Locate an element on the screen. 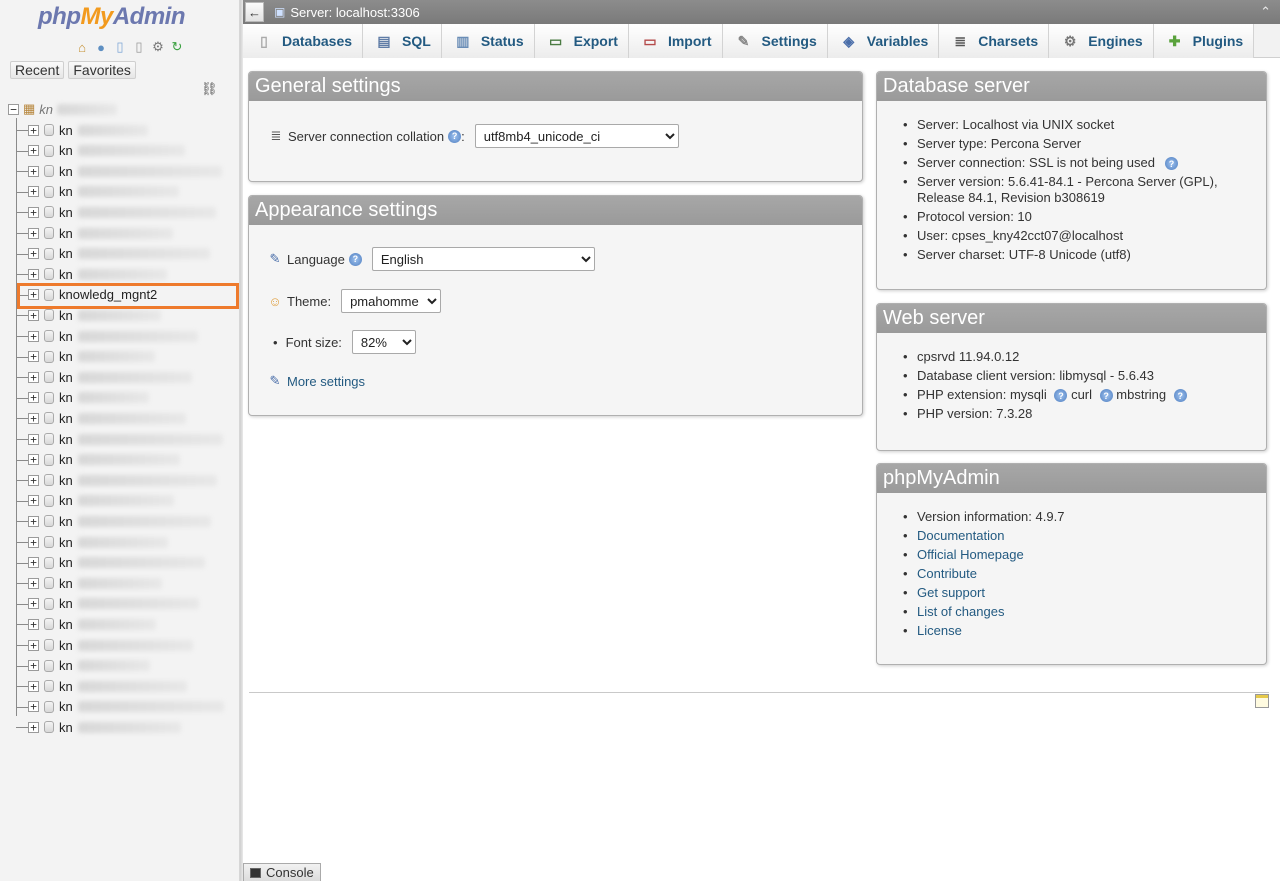 This screenshot has width=1280, height=881. logout-icon: ● is located at coordinates (101, 47).